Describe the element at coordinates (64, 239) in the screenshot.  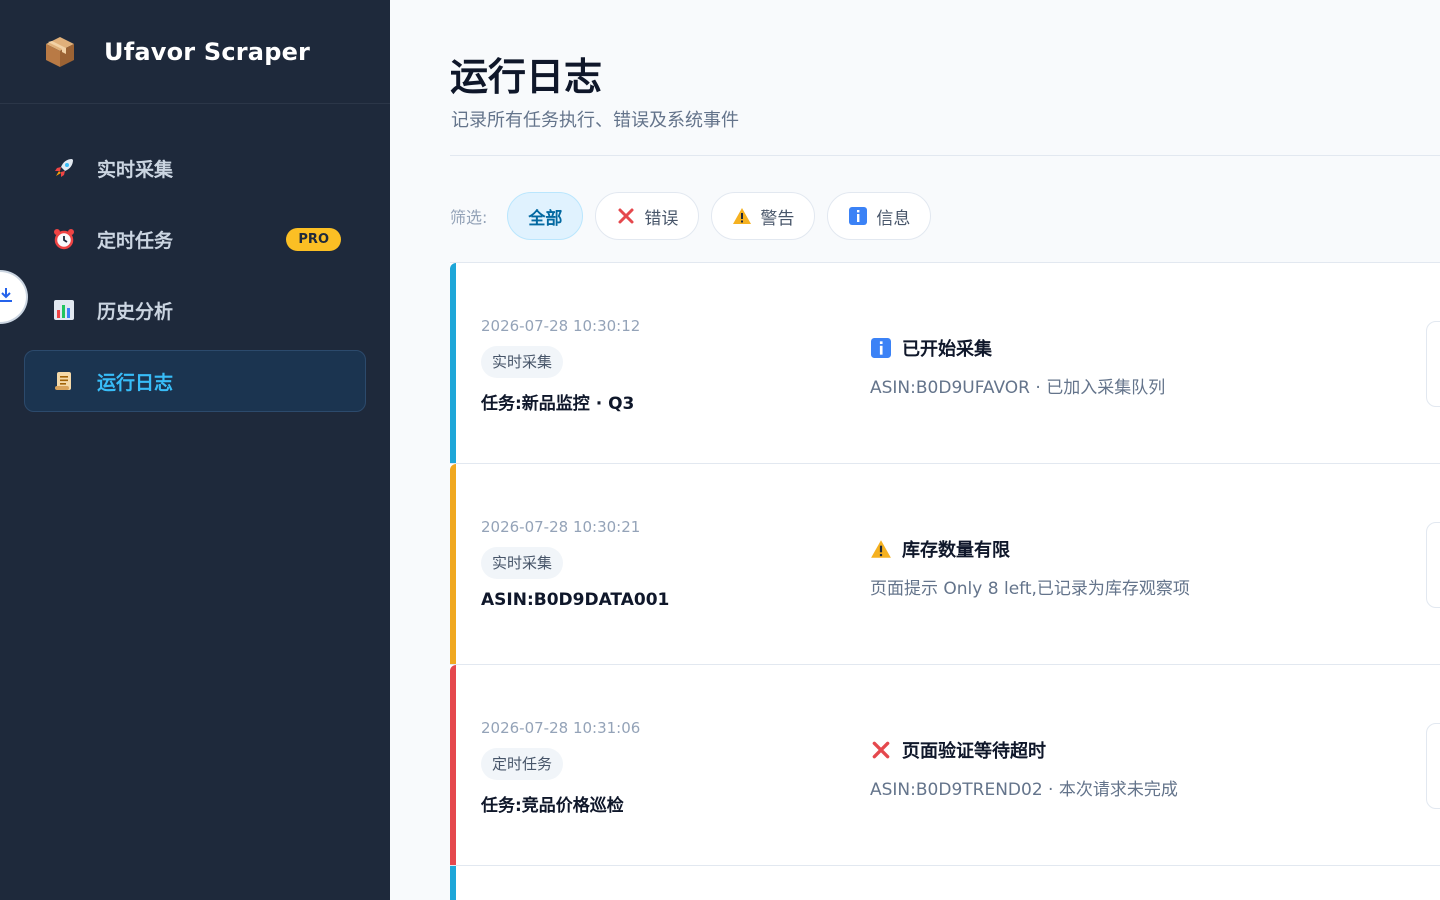
I see `alarm-clock-icon` at that location.